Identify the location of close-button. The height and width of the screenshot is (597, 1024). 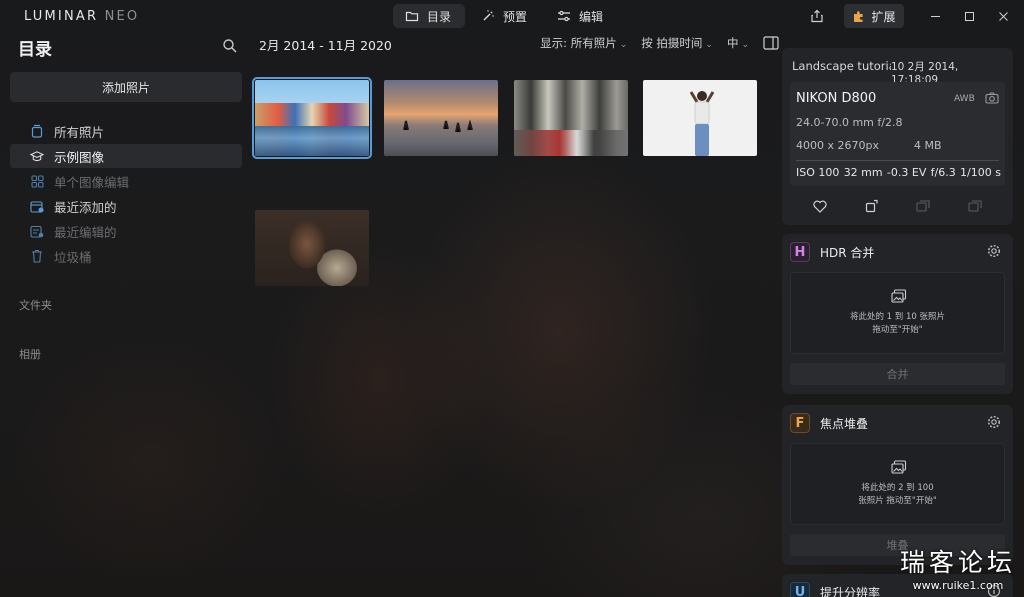
(1003, 16).